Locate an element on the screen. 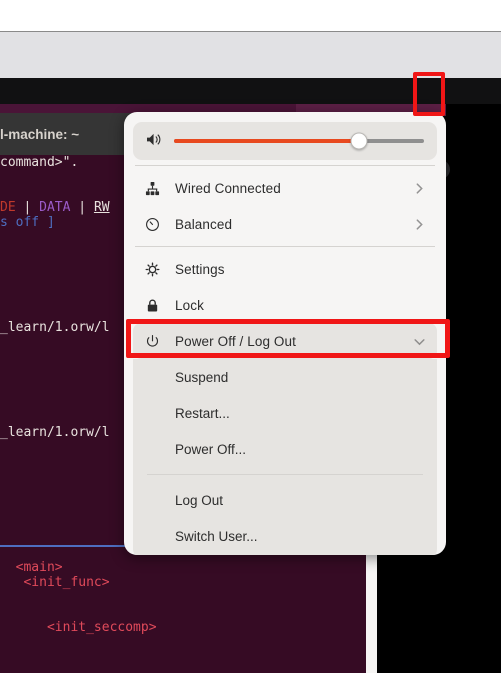 The image size is (501, 673). window-chrome-toolbar is located at coordinates (250, 55).